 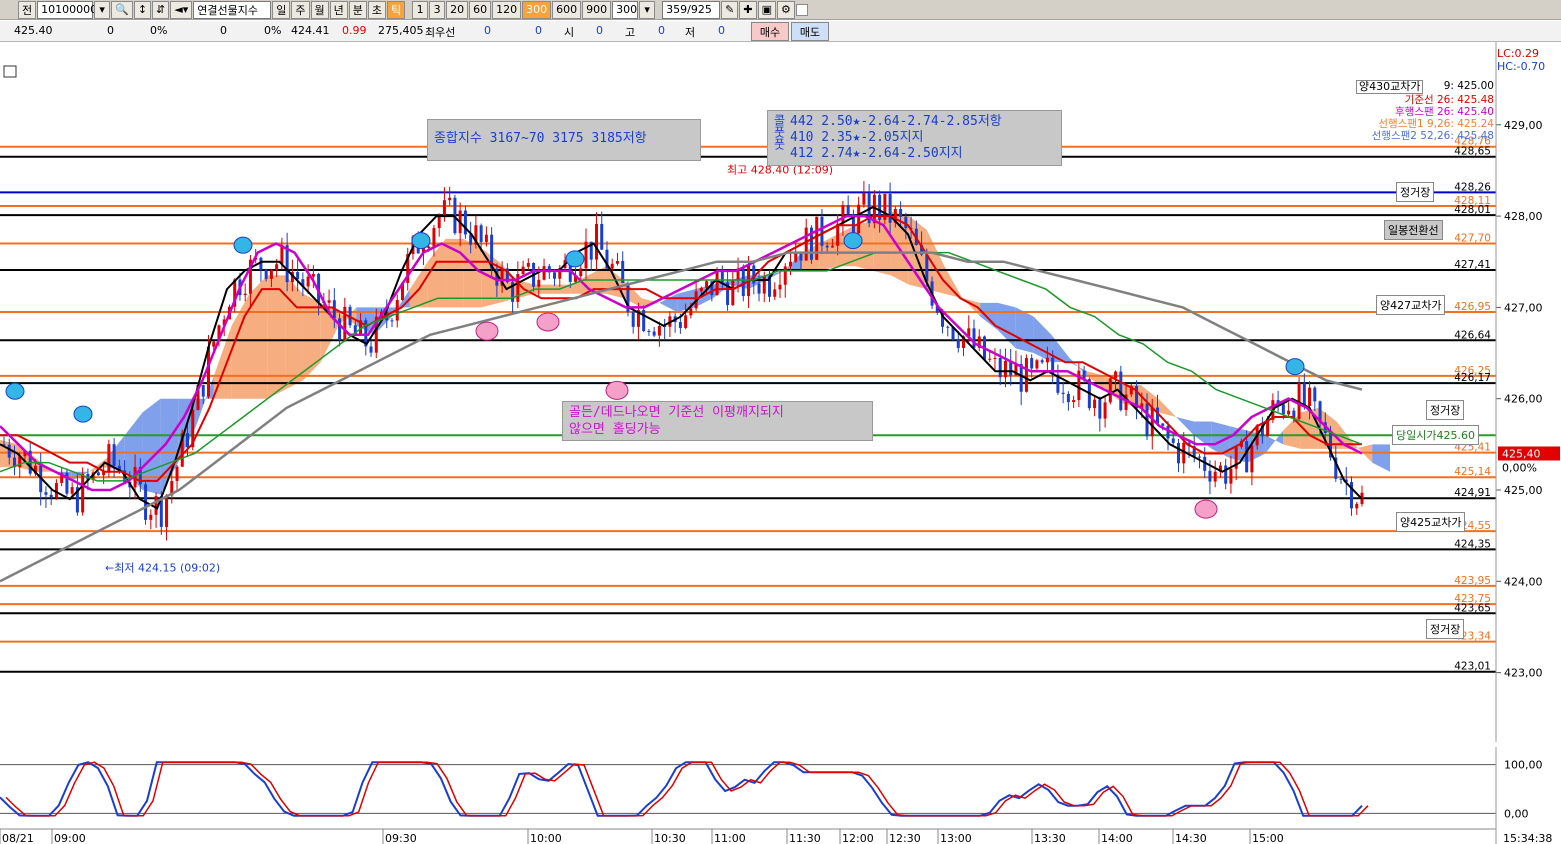 I want to click on current-price-label: 425,40, so click(x=1521, y=453).